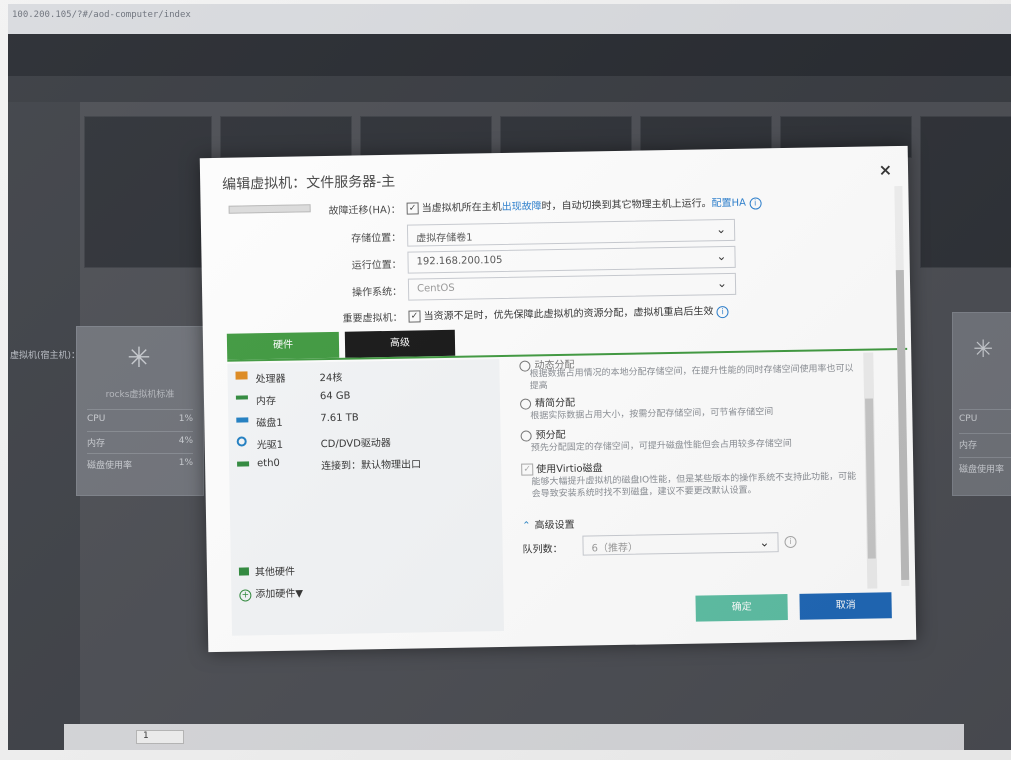  I want to click on memory-icon, so click(241, 397).